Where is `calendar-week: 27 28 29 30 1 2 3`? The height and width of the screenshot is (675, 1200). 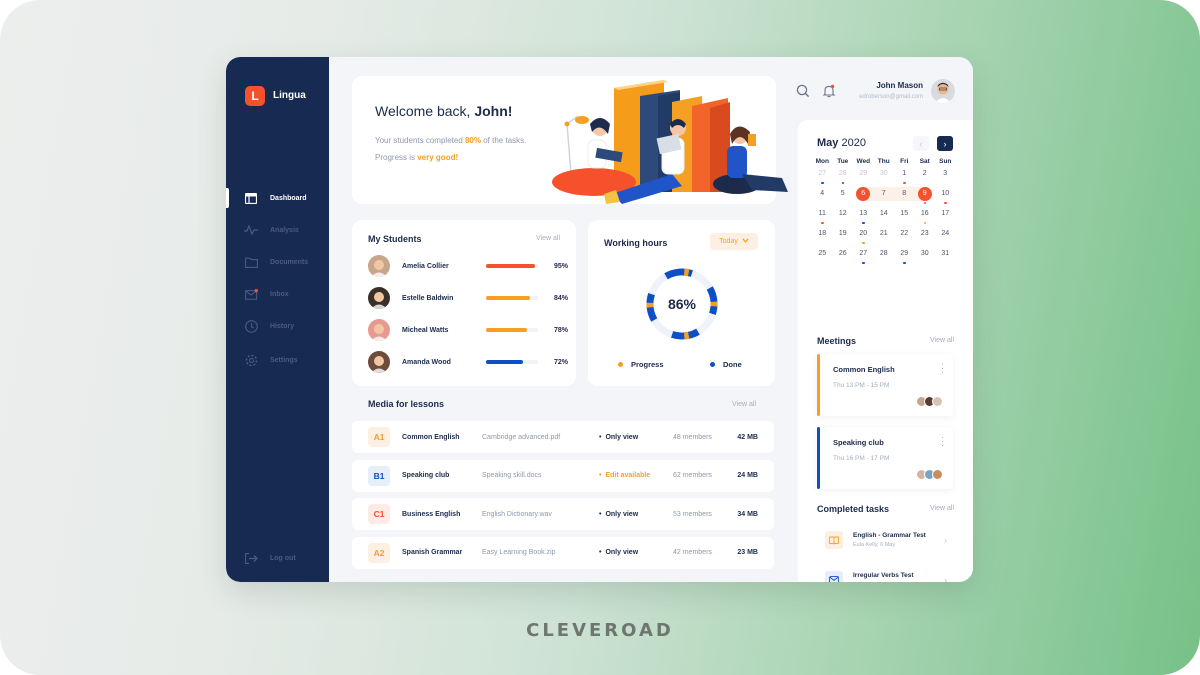
calendar-week: 27 28 29 30 1 2 3 is located at coordinates (888, 175).